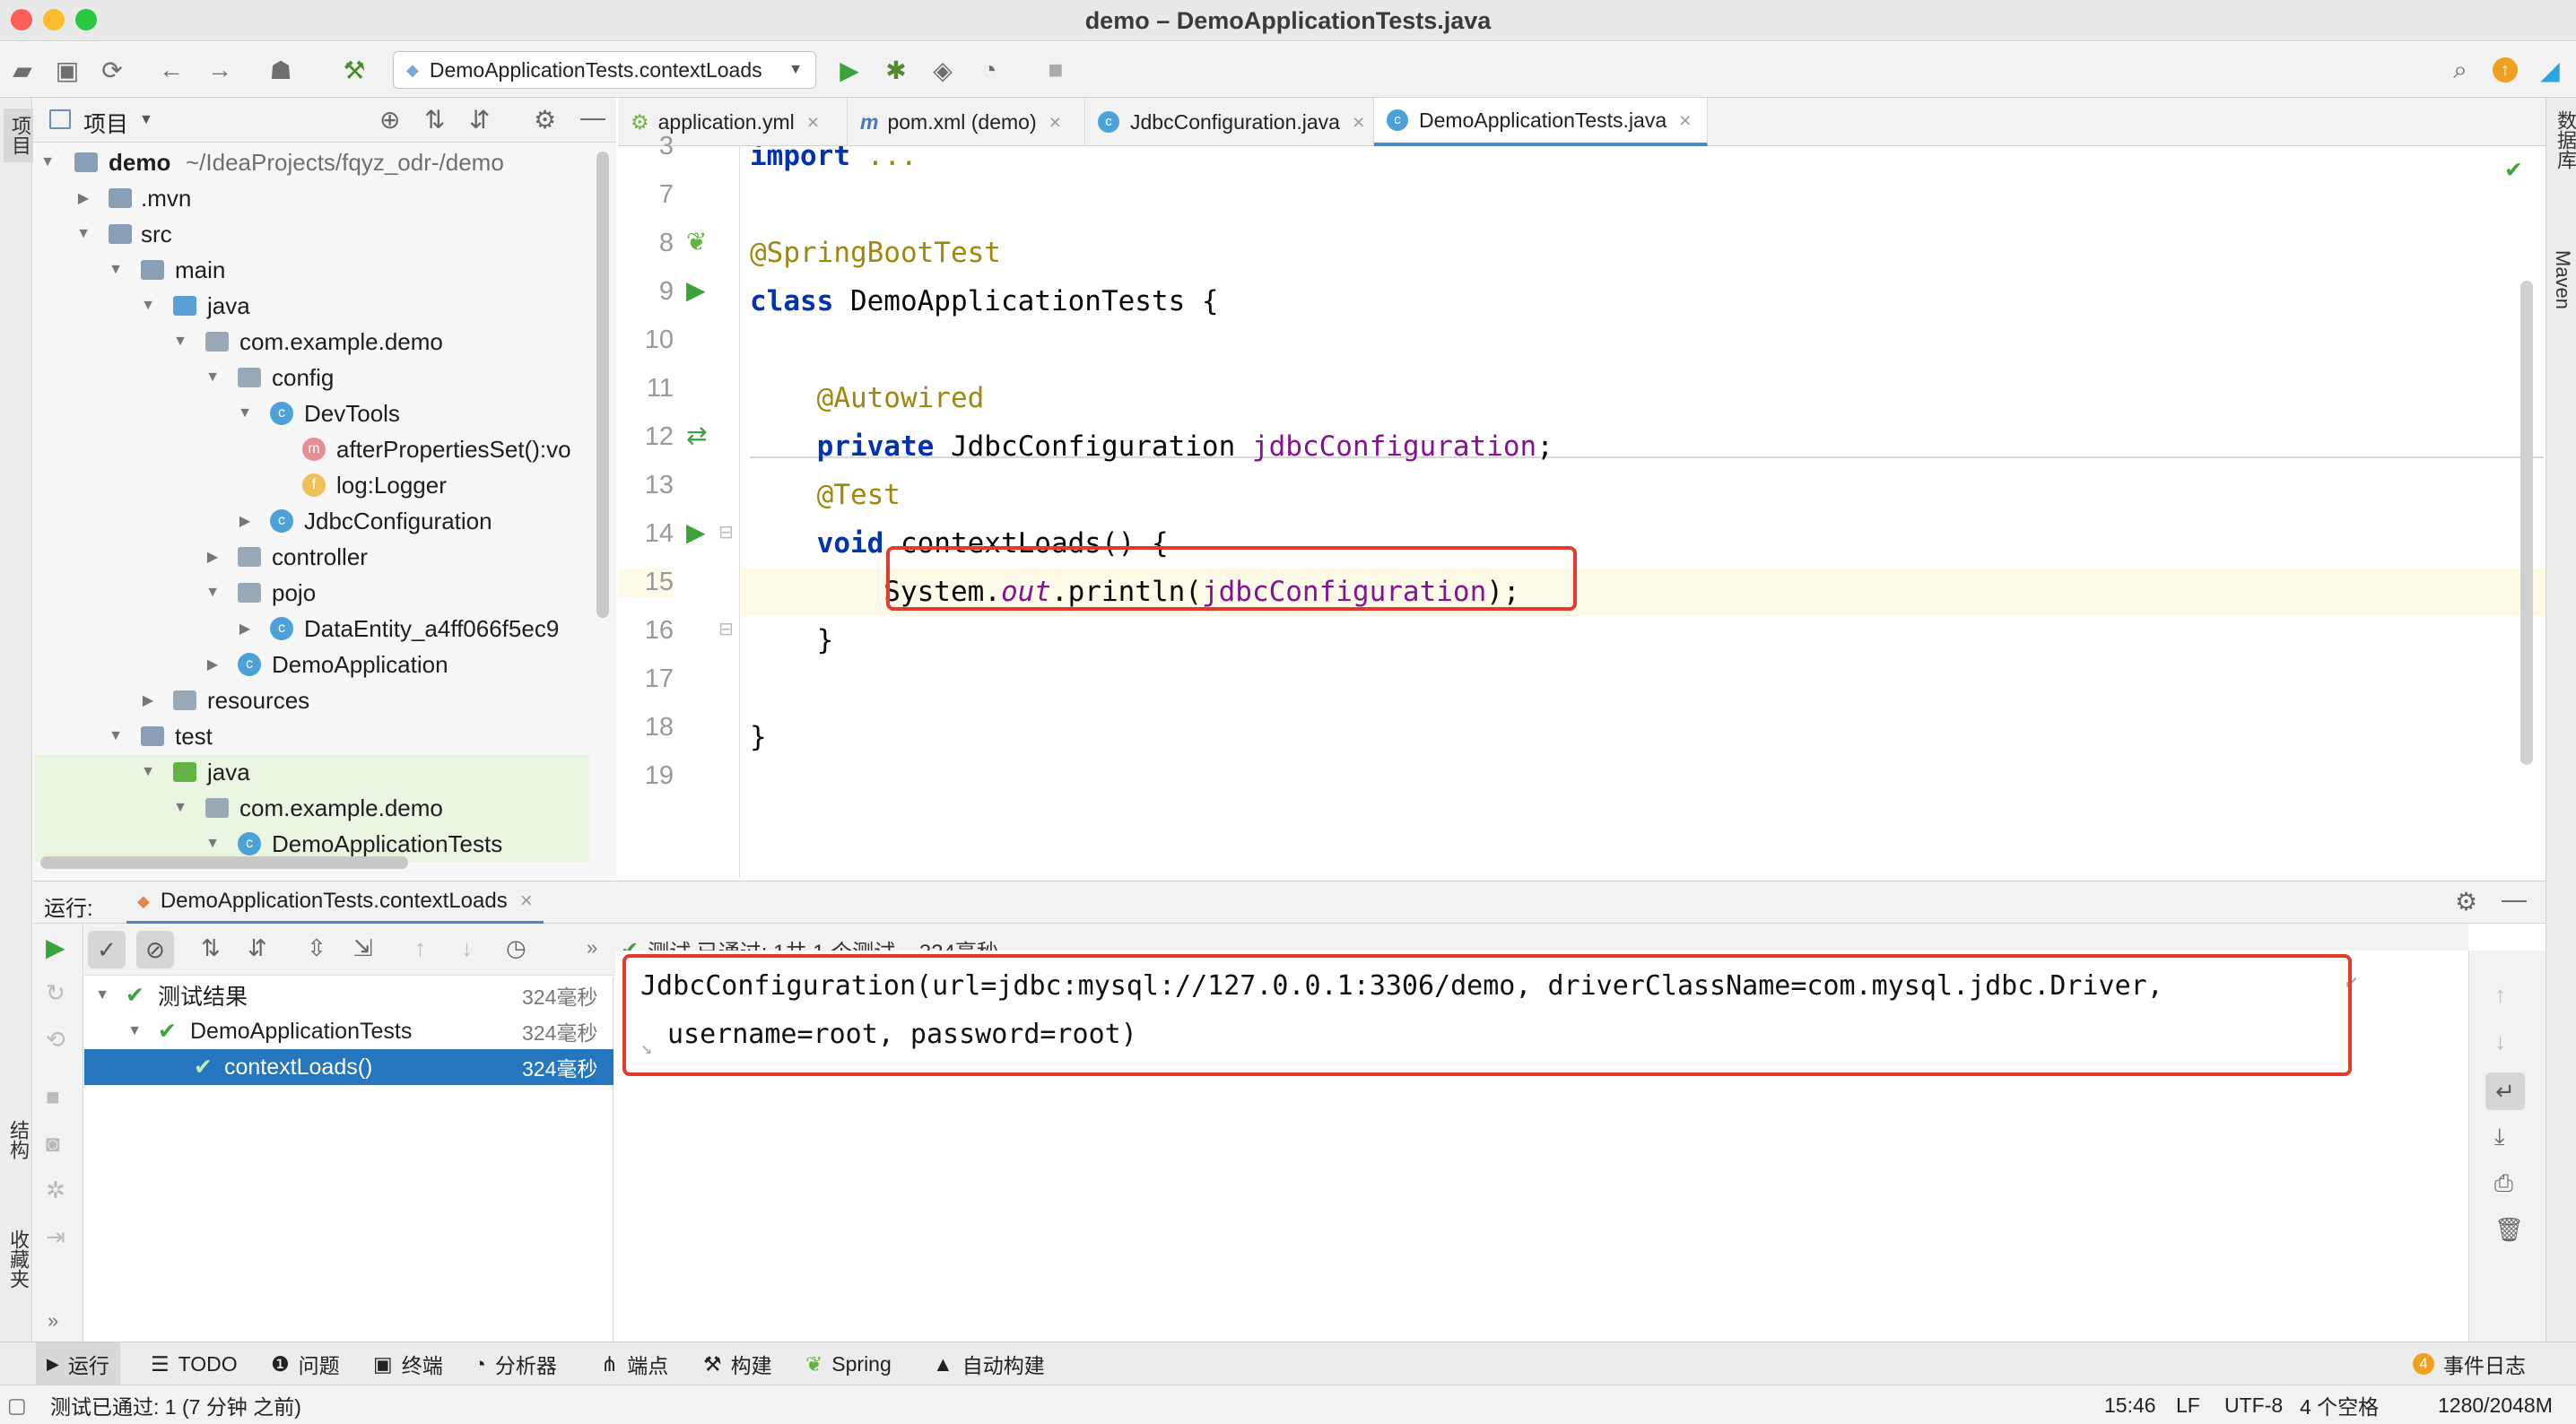 This screenshot has width=2576, height=1424. Describe the element at coordinates (2526, 523) in the screenshot. I see `editor-scrollbar` at that location.